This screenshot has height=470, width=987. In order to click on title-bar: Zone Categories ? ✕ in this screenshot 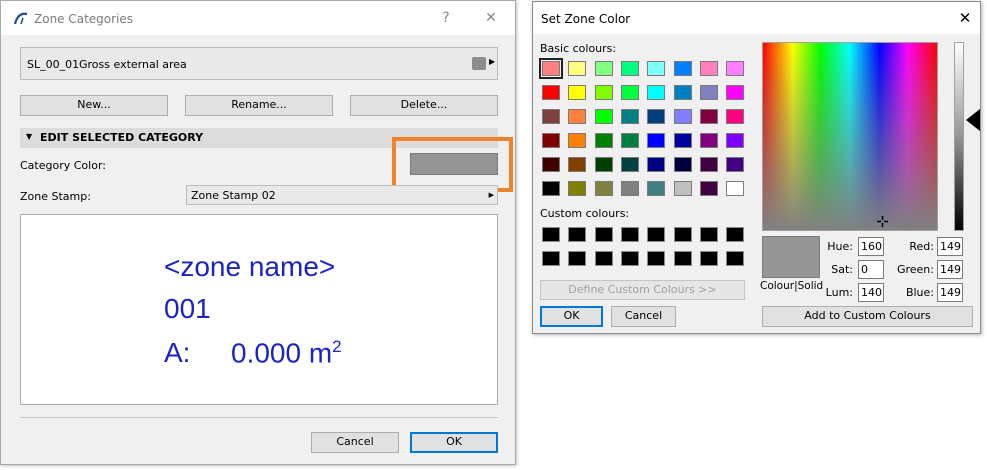, I will do `click(258, 18)`.